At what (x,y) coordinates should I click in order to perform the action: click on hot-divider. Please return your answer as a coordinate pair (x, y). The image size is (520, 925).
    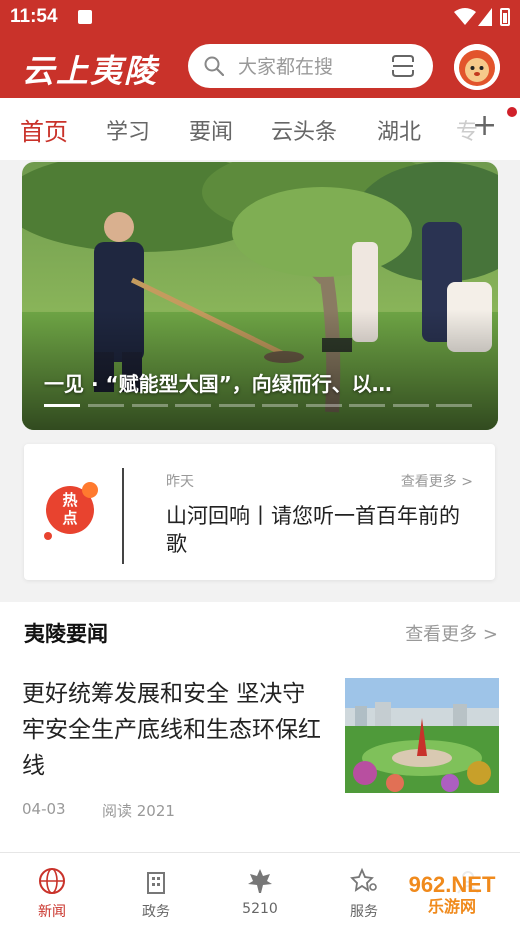
    Looking at the image, I should click on (123, 516).